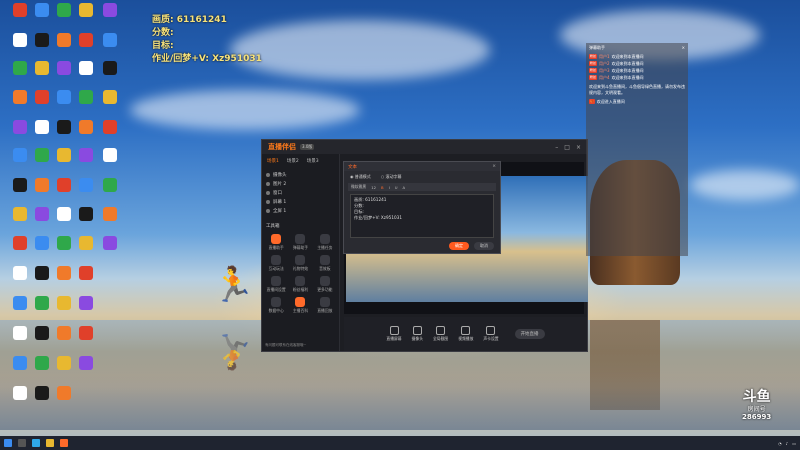 This screenshot has width=800, height=450. Describe the element at coordinates (276, 242) in the screenshot. I see `toolbox-item: 直播助手` at that location.